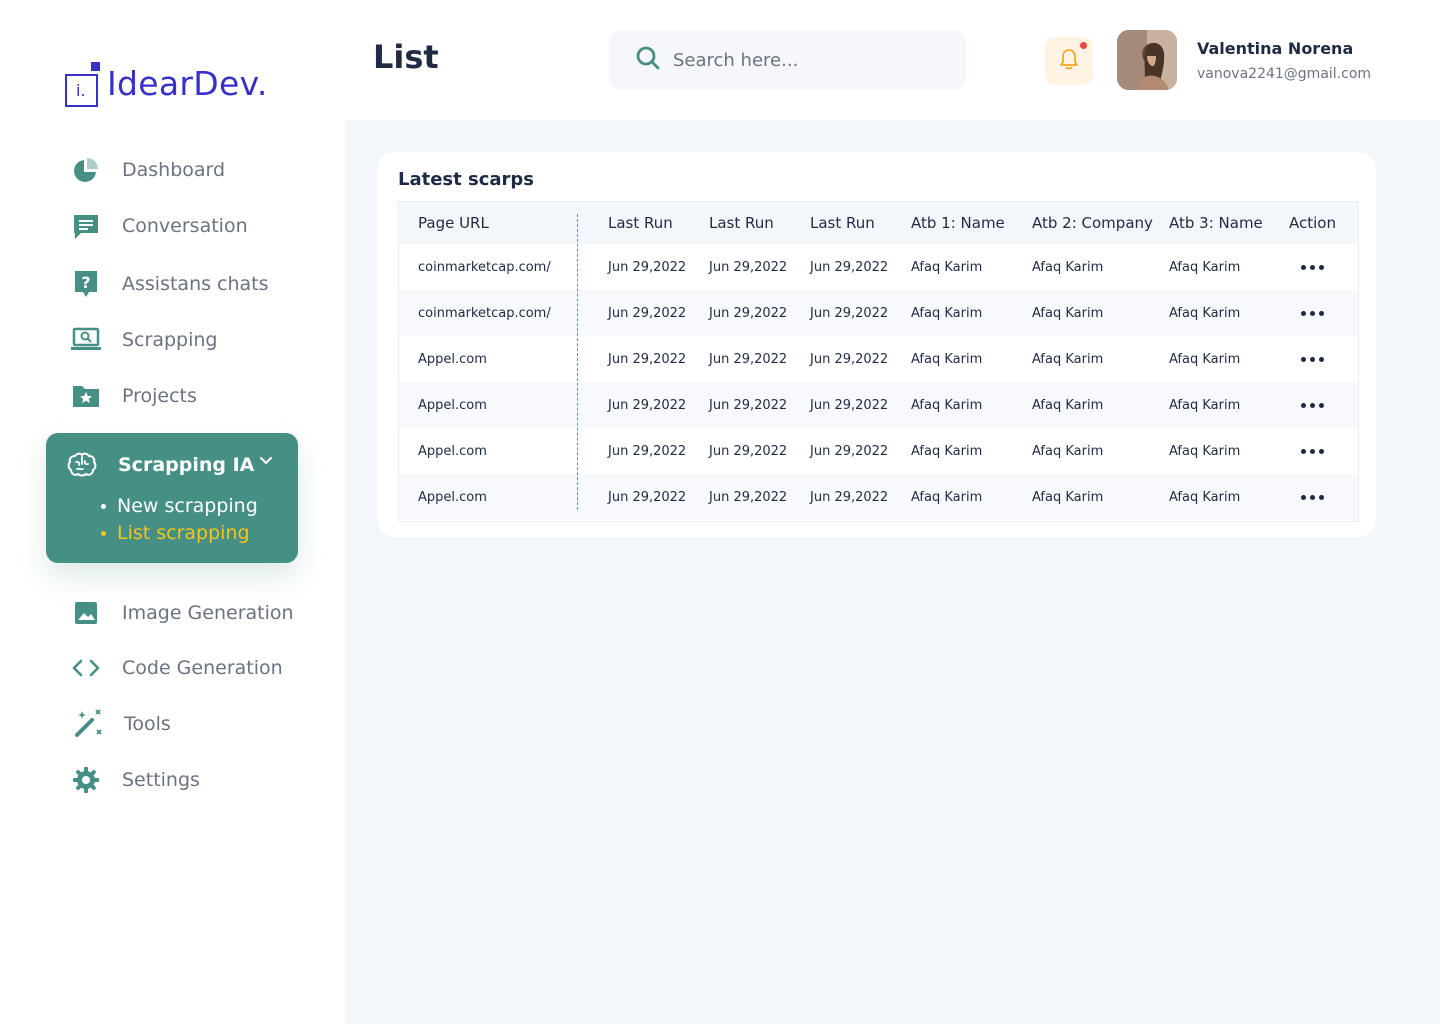 The image size is (1440, 1024). I want to click on sidebar-item-code-generation: Code Generation, so click(176, 668).